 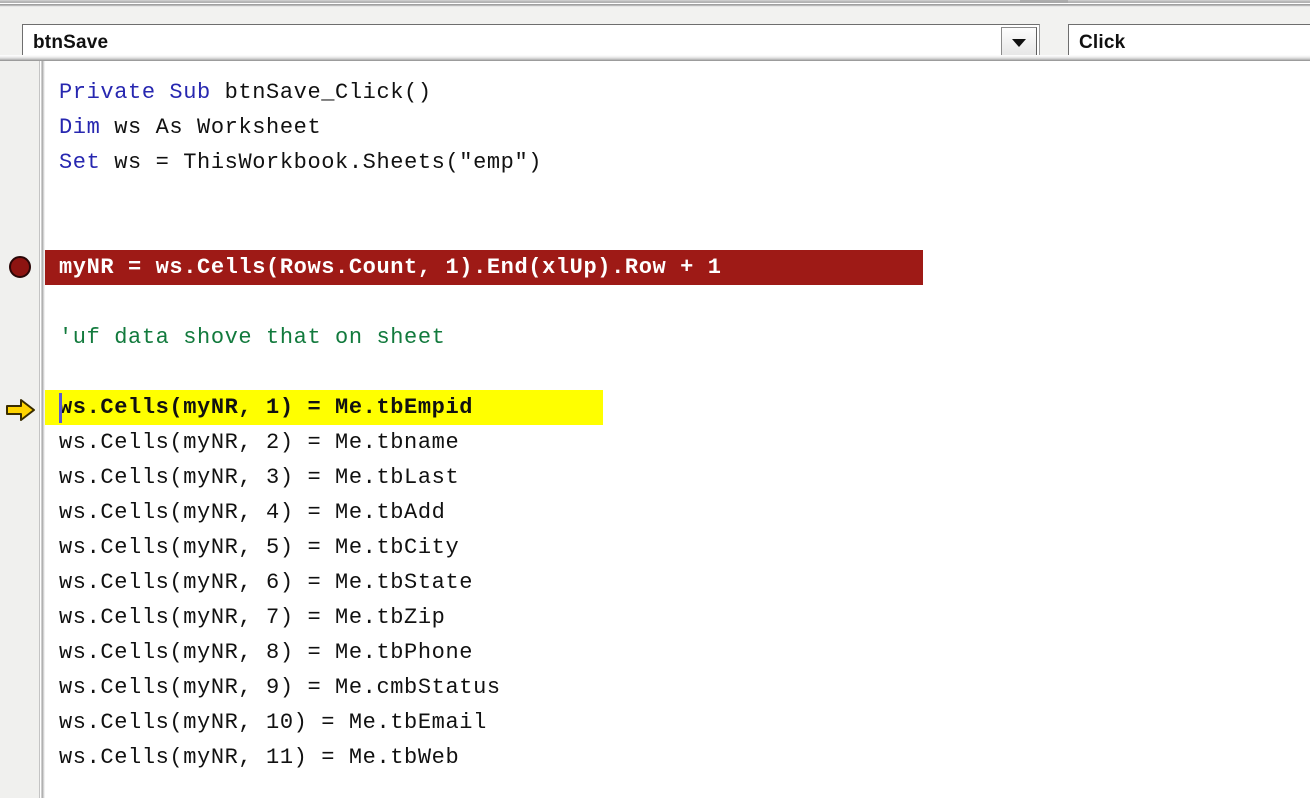 I want to click on code-keyword: Private Sub, so click(x=135, y=92).